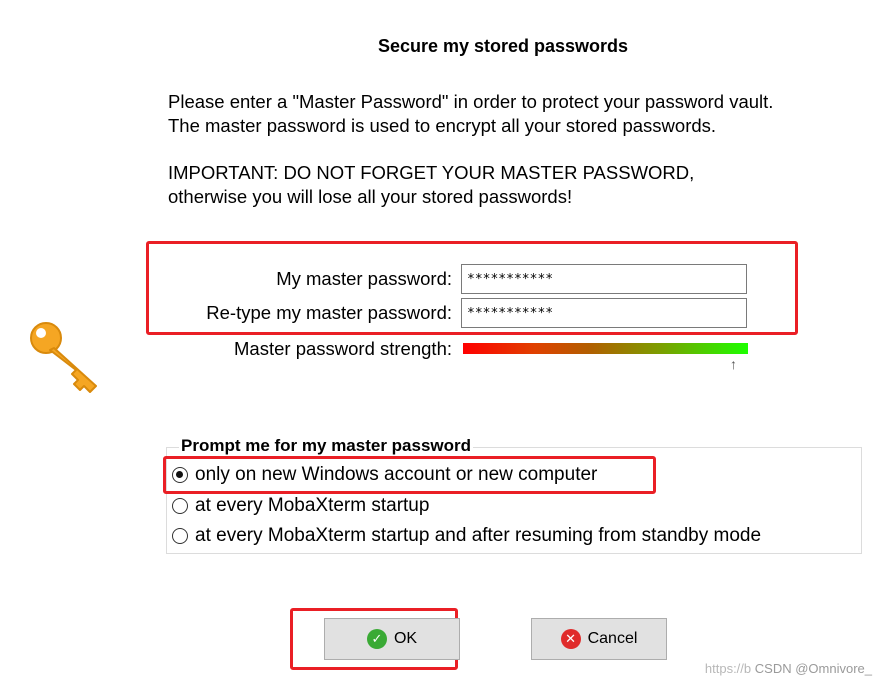 The width and height of the screenshot is (882, 686). Describe the element at coordinates (312, 505) in the screenshot. I see `radio-label: at every MobaXterm startup` at that location.